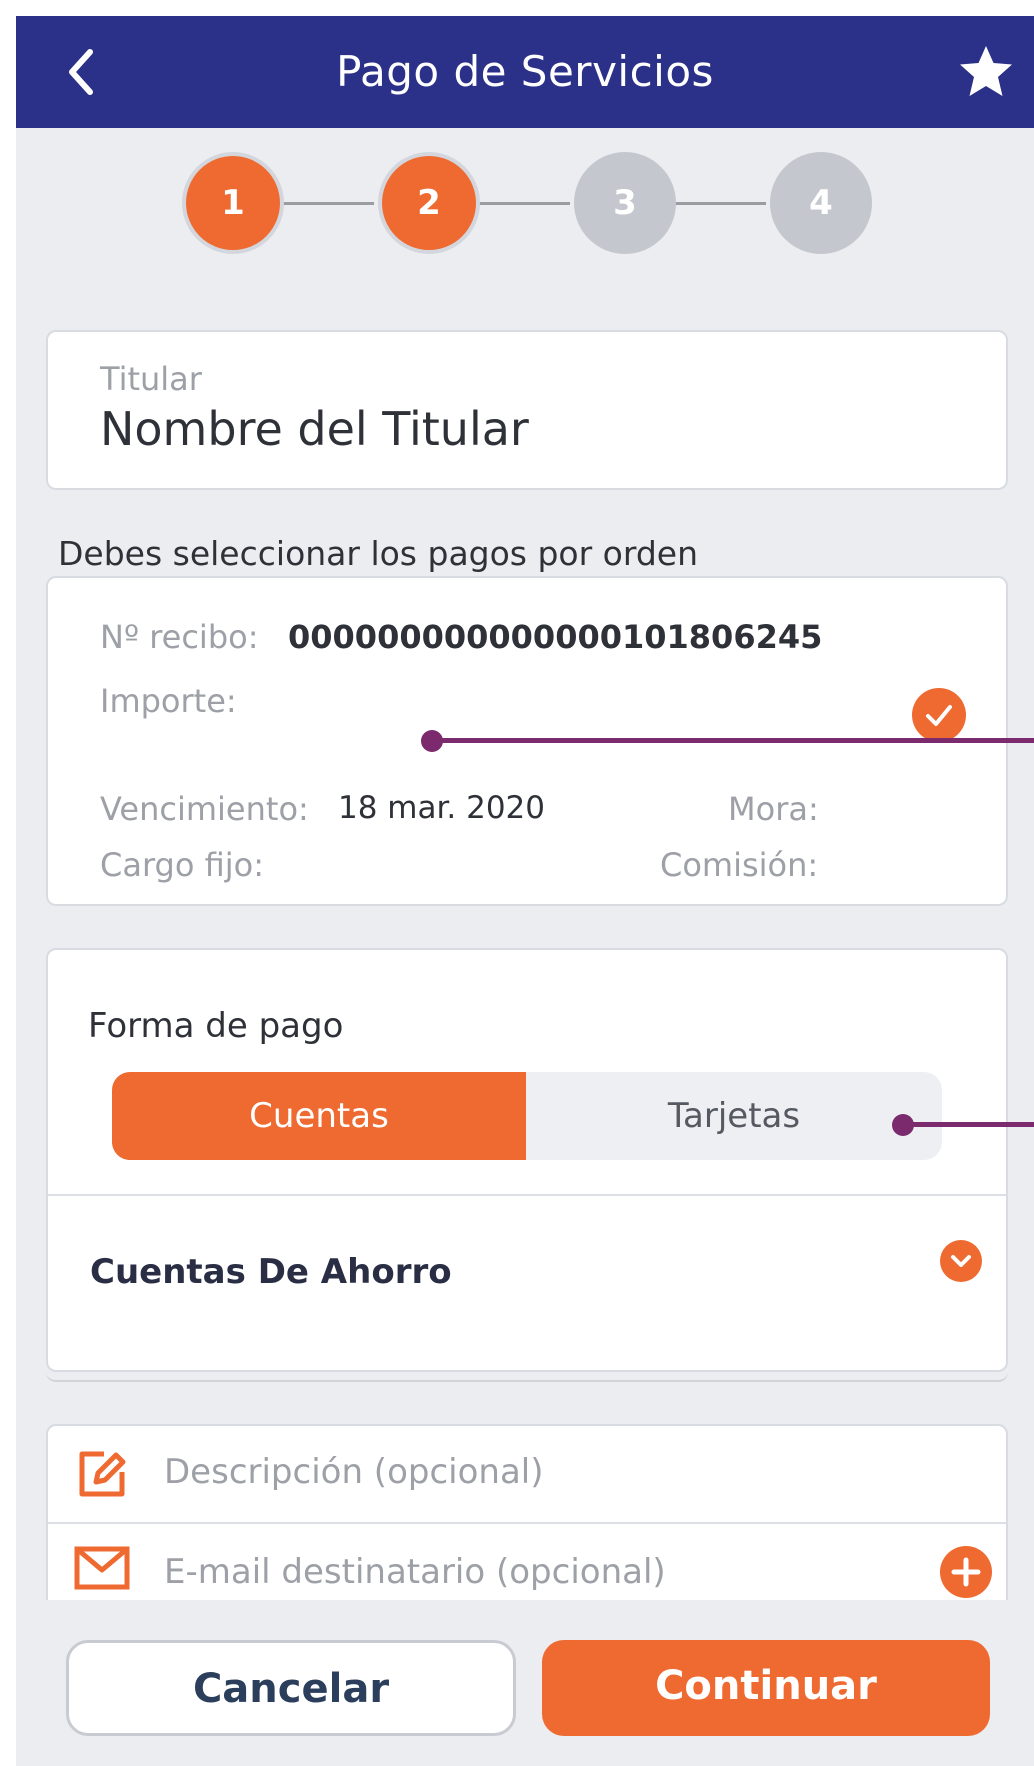  What do you see at coordinates (102, 1474) in the screenshot?
I see `edit-icon` at bounding box center [102, 1474].